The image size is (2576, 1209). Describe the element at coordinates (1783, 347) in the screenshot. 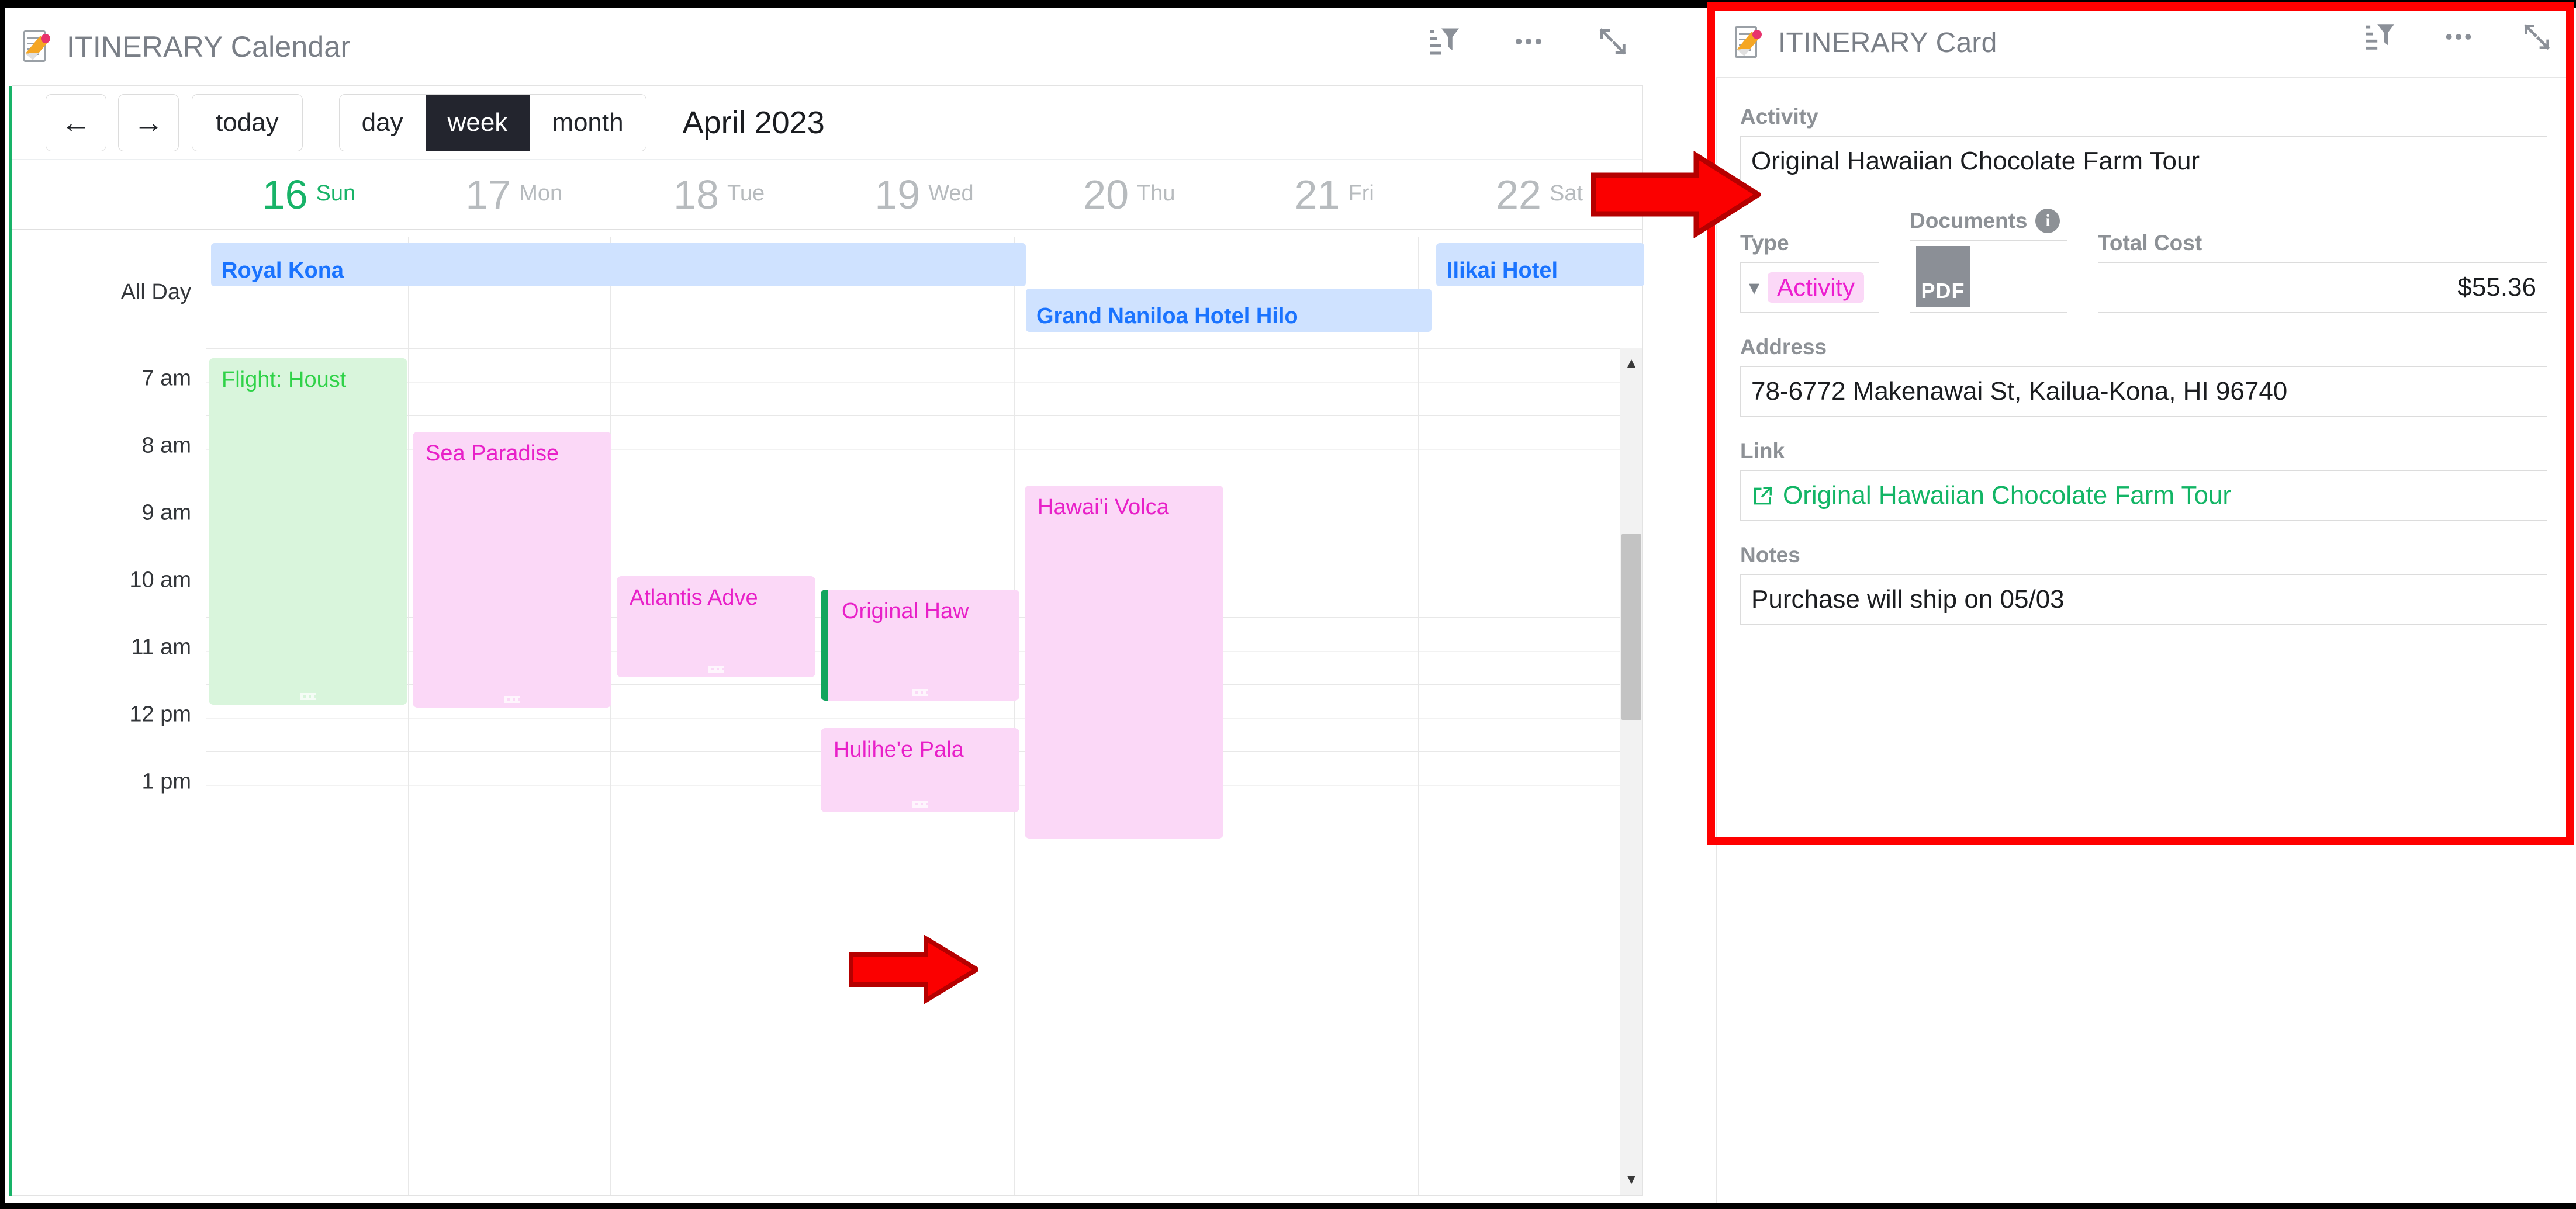

I see `address-label: Address` at that location.